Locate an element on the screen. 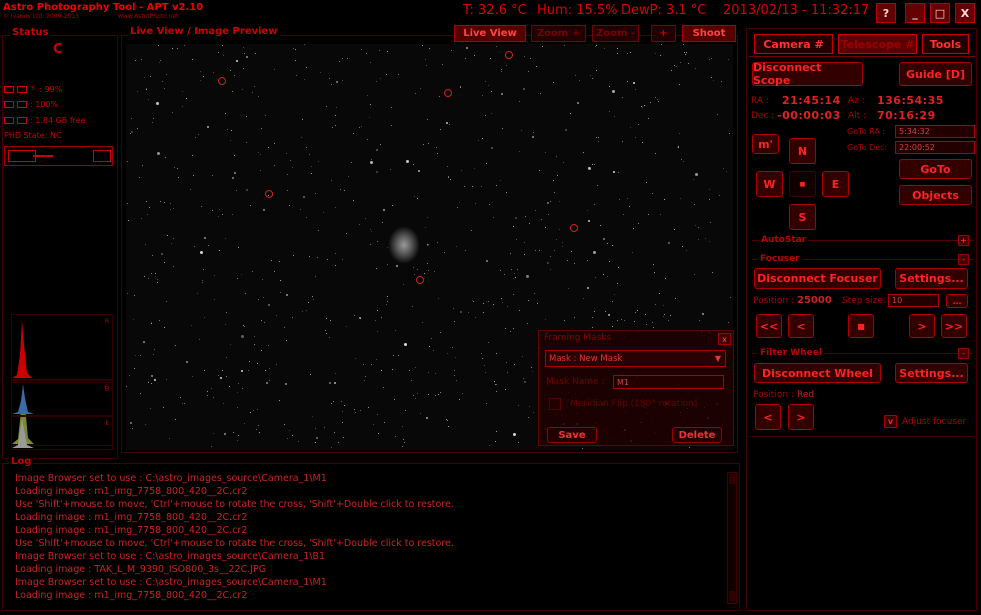  phd-state: PHD State: NC is located at coordinates (33, 135).